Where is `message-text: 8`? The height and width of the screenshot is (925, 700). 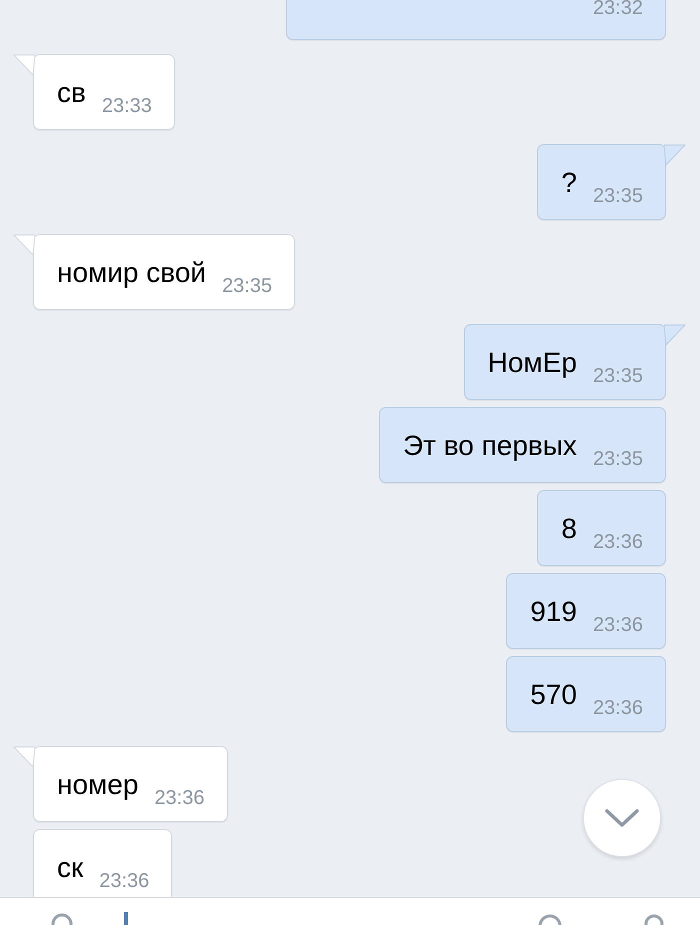
message-text: 8 is located at coordinates (569, 529).